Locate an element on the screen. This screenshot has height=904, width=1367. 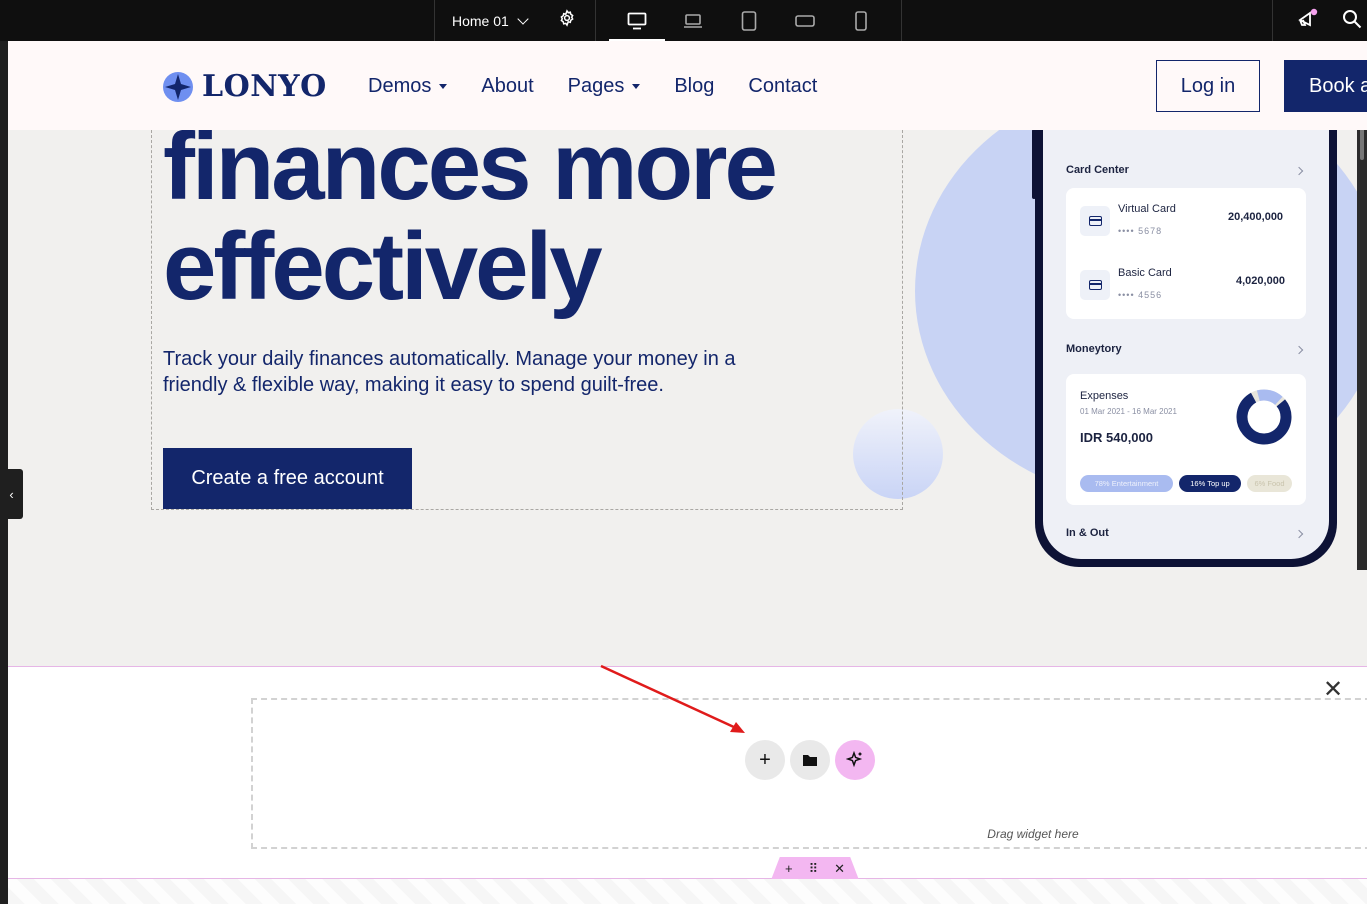
nav-pages-label: Pages is located at coordinates (596, 86).